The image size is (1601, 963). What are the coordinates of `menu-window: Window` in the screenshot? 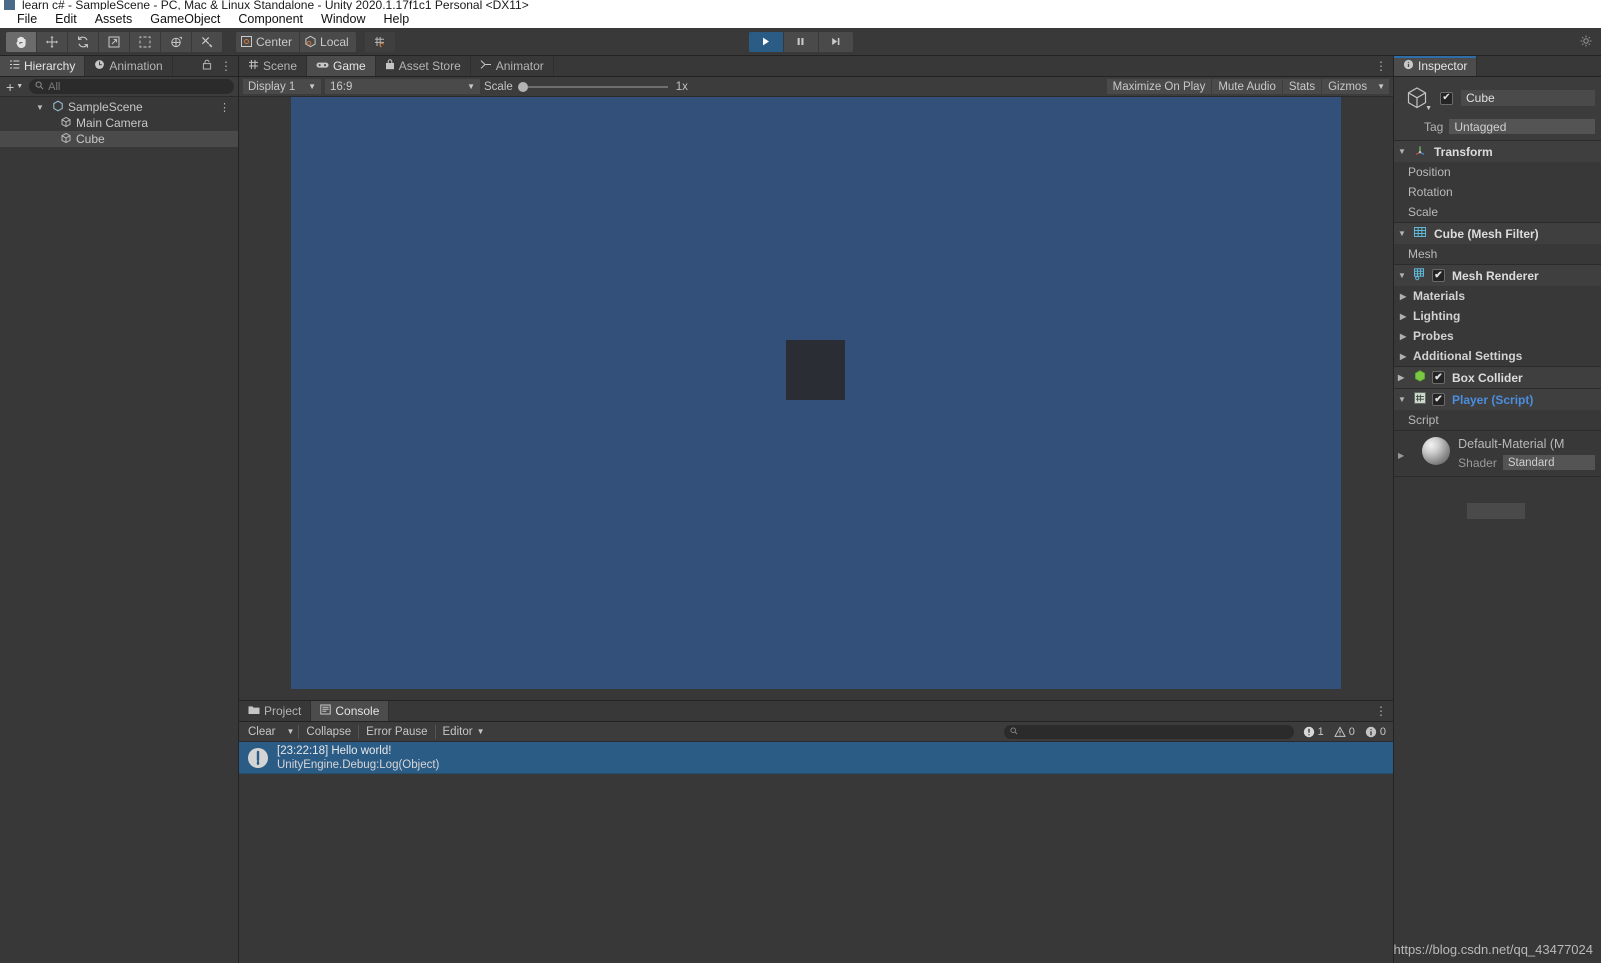 It's located at (343, 19).